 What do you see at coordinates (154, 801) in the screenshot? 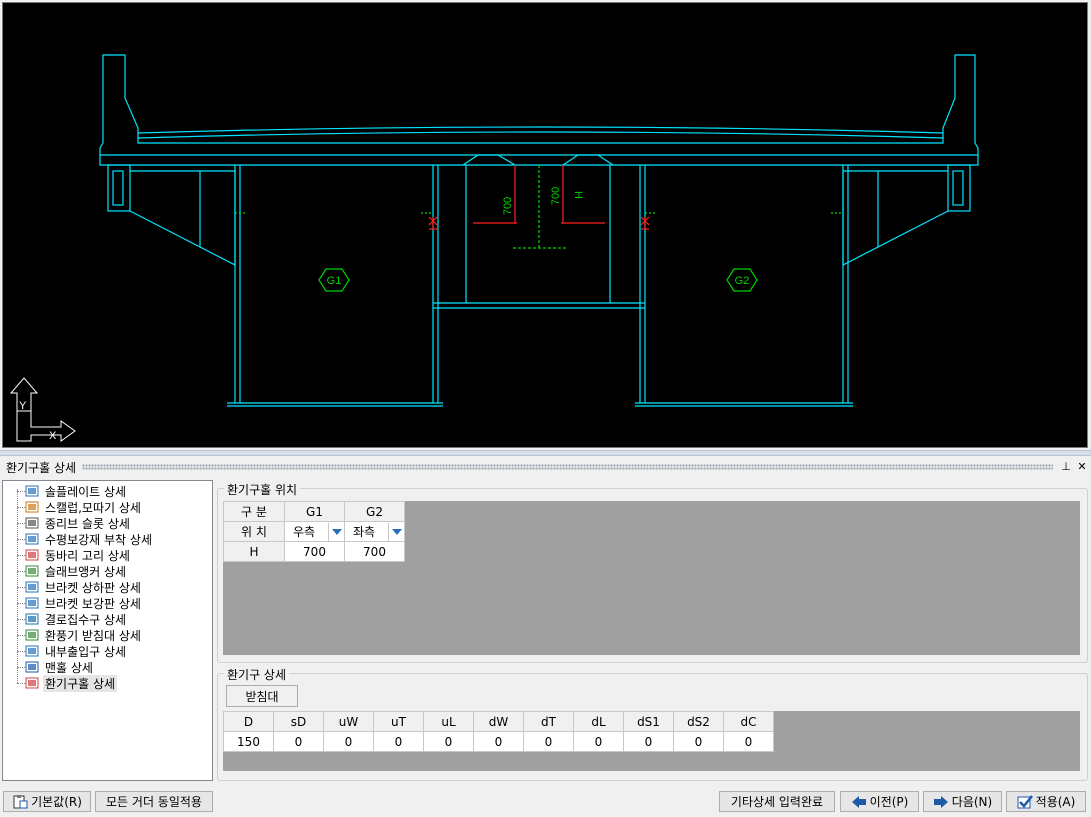
I see `apply-all-girders-button: 모든 거더 동일적용` at bounding box center [154, 801].